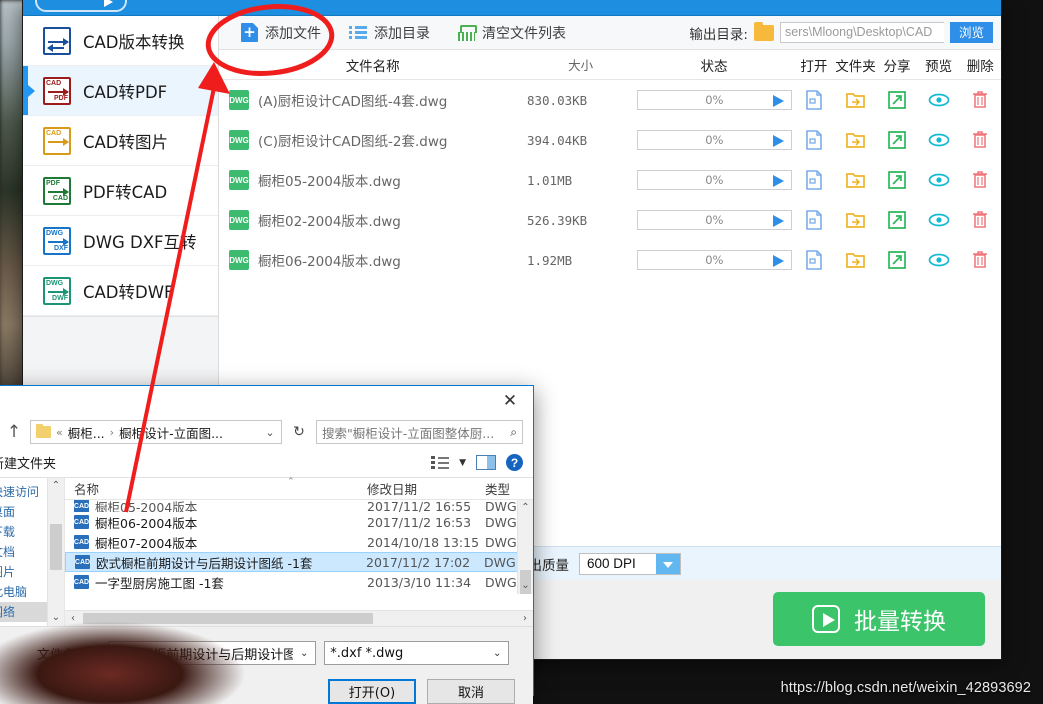 The height and width of the screenshot is (704, 1043). Describe the element at coordinates (510, 401) in the screenshot. I see `close-icon: ✕` at that location.